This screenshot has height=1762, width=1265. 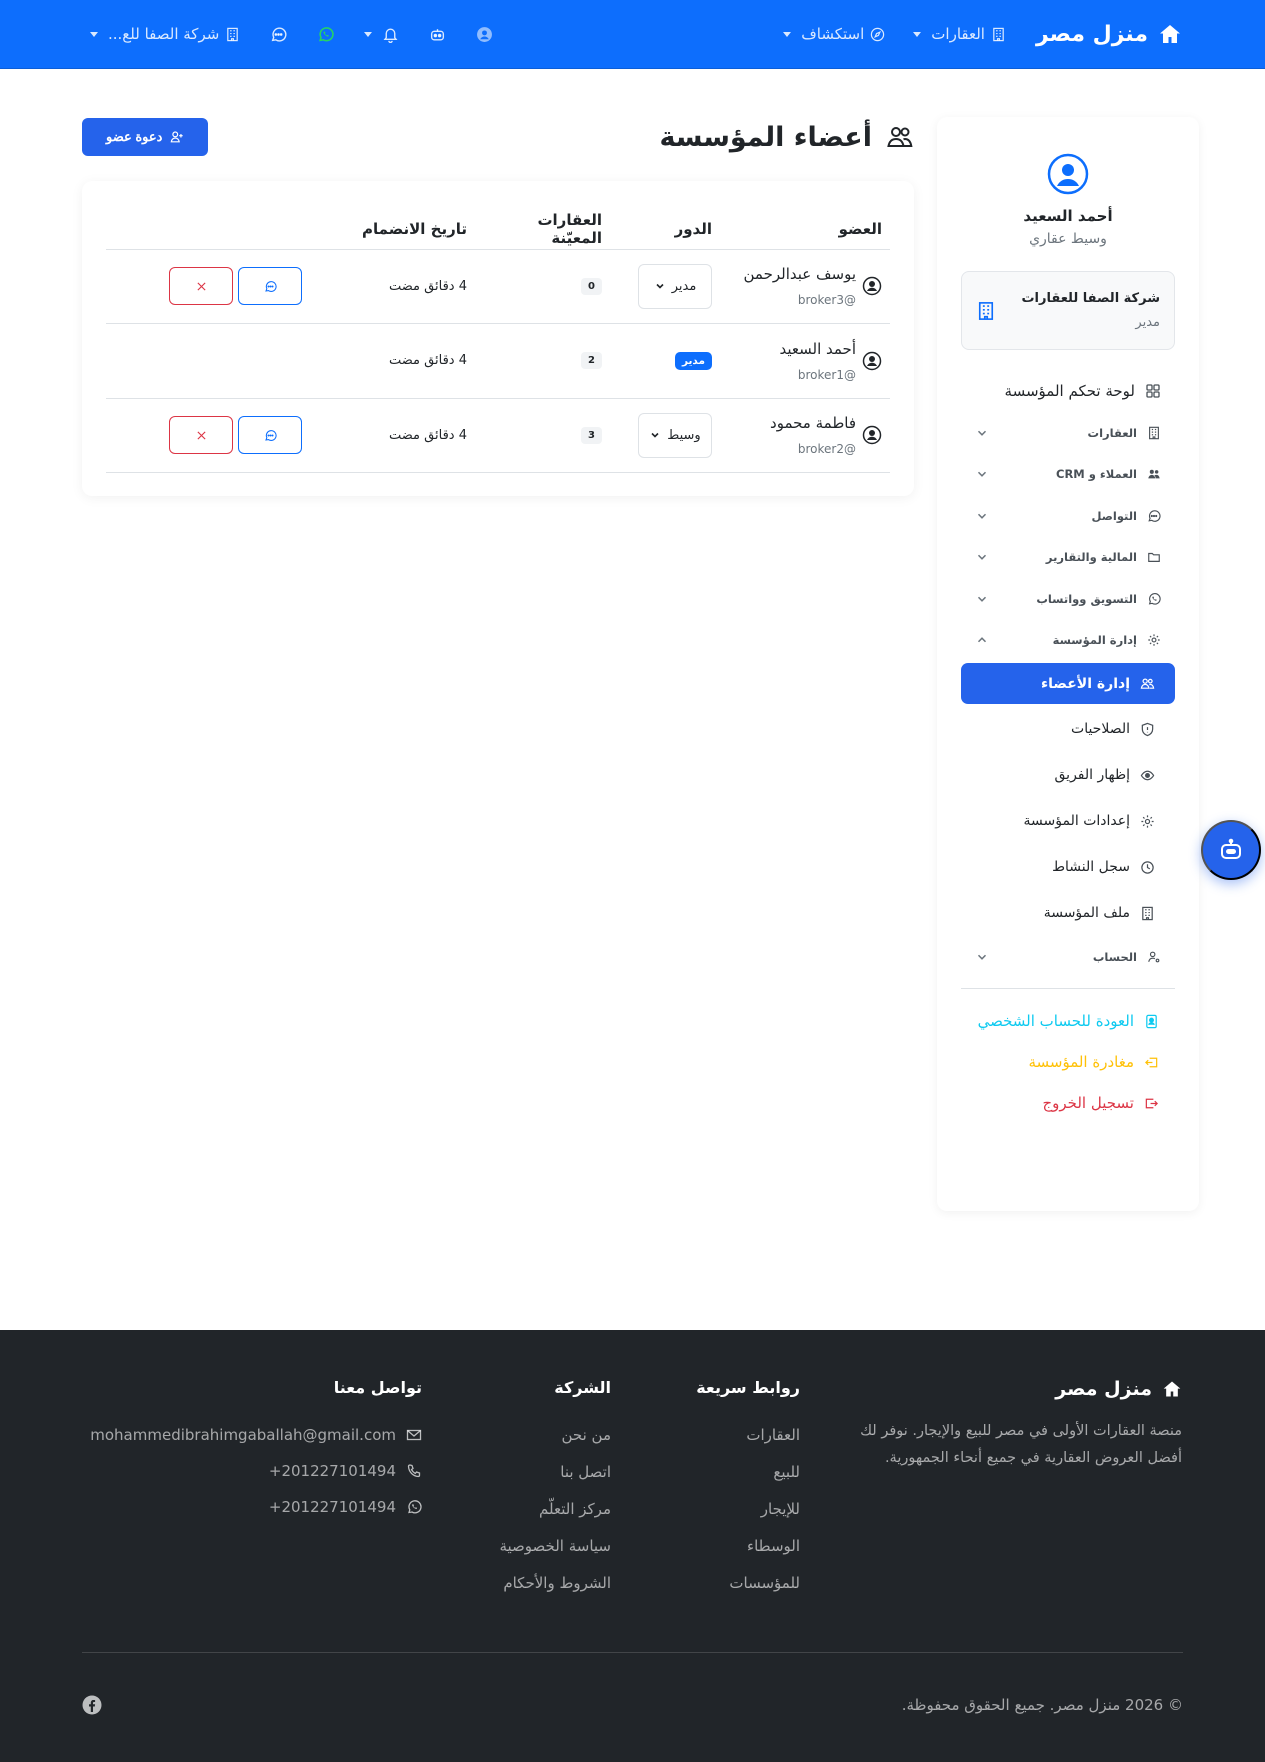 I want to click on footer-link: للمؤسسات, so click(x=748, y=1583).